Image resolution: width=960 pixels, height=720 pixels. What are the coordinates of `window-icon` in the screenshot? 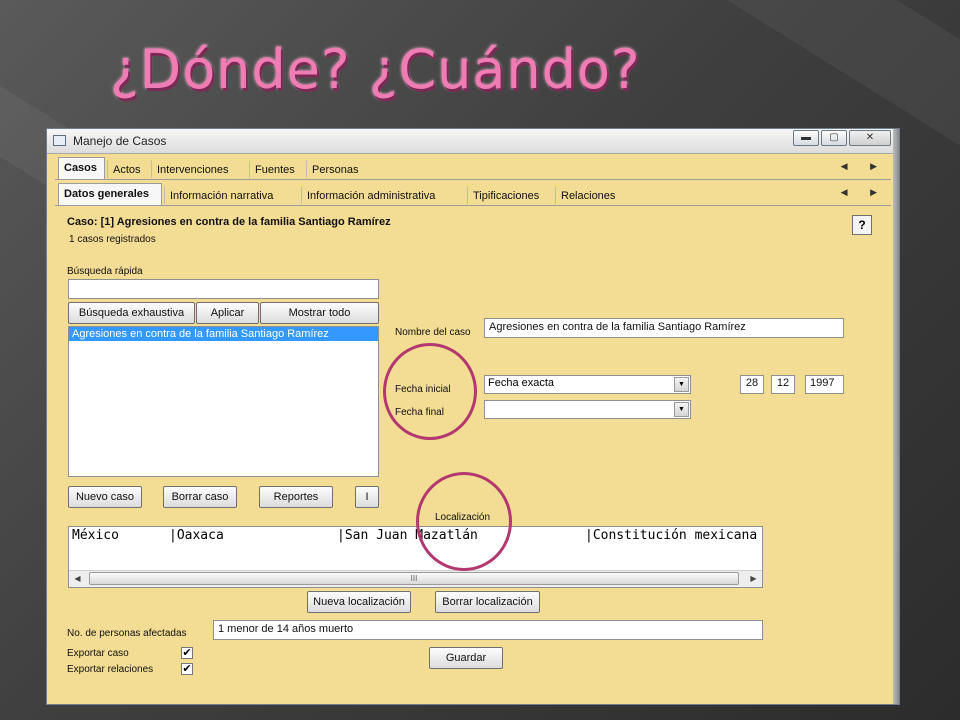 It's located at (59, 140).